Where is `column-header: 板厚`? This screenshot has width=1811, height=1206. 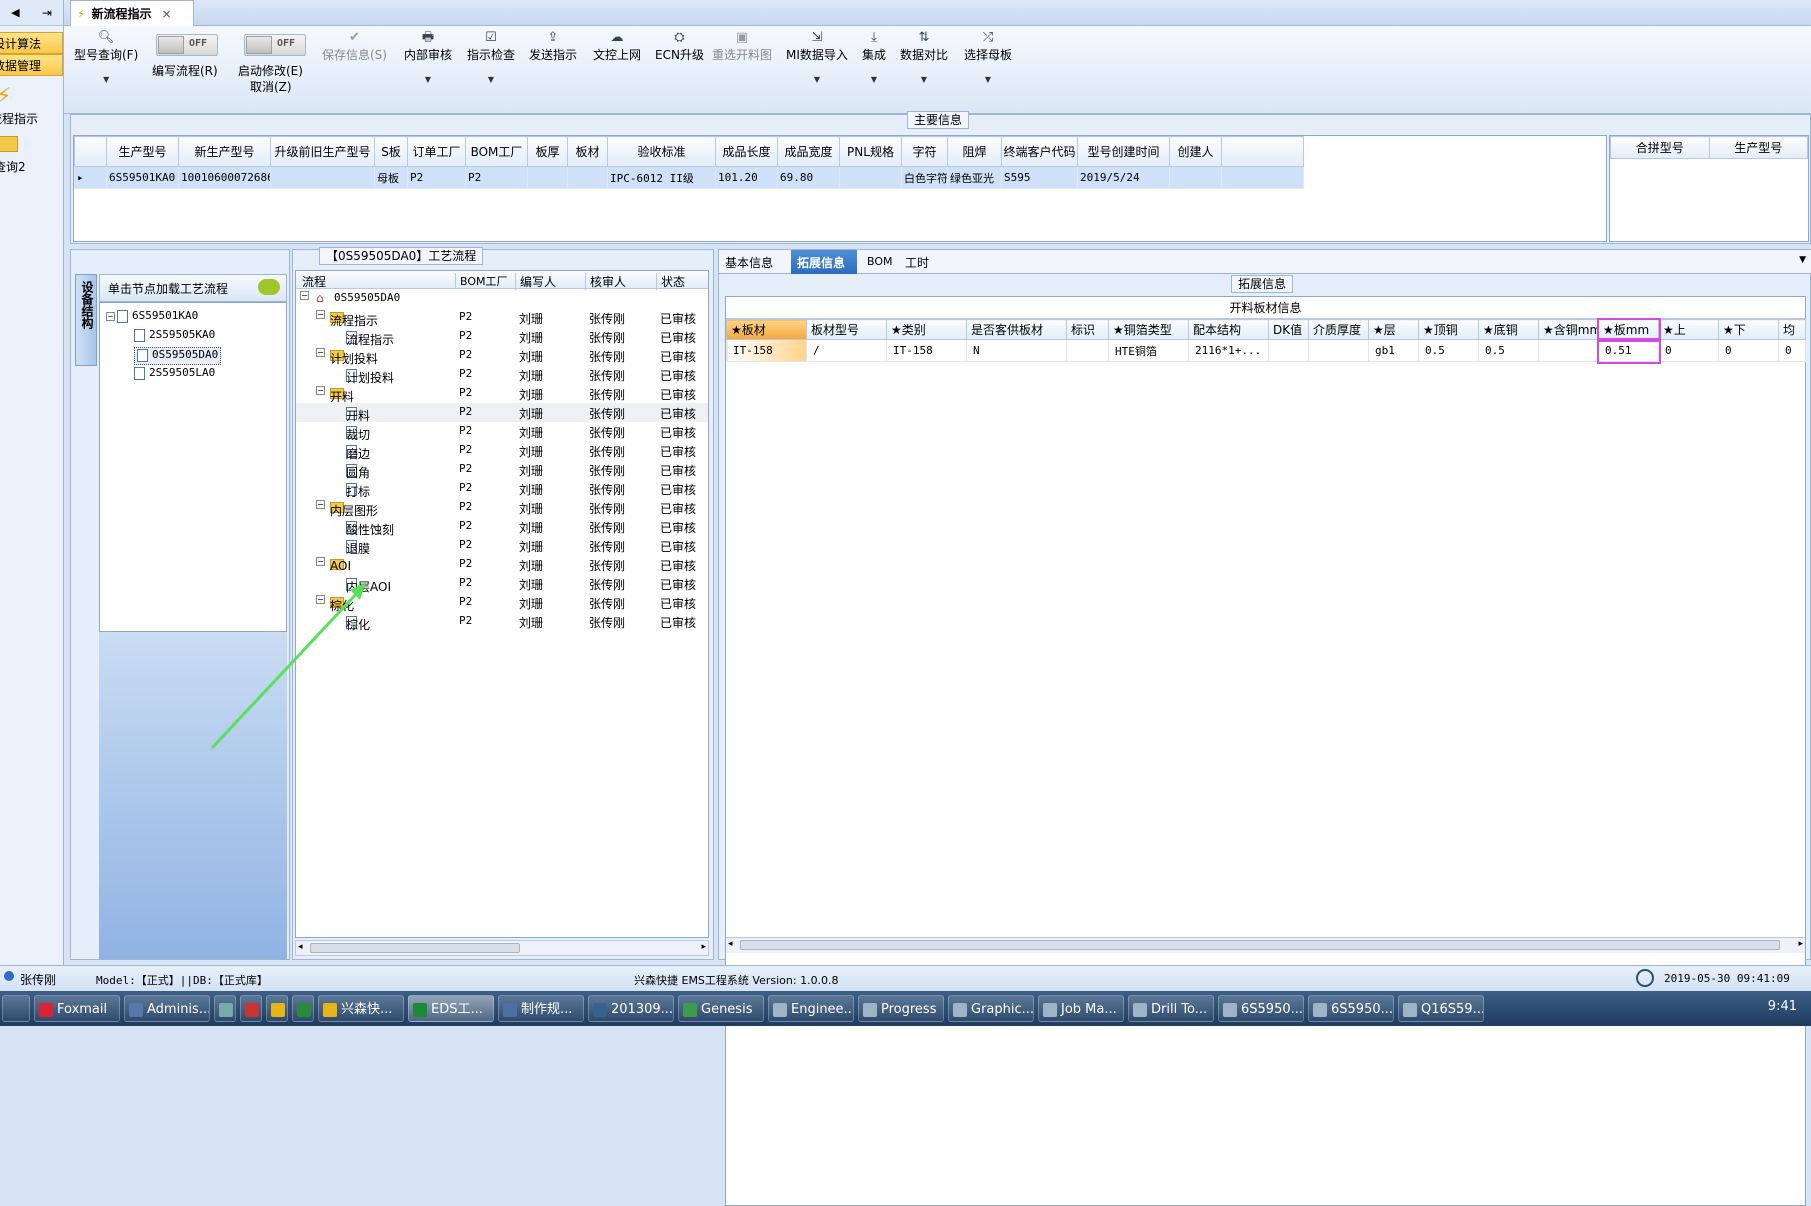
column-header: 板厚 is located at coordinates (547, 151).